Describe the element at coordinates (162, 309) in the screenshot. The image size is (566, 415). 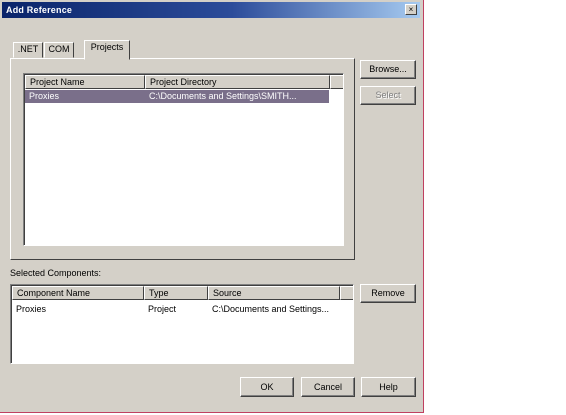
I see `component-type-cell: Project` at that location.